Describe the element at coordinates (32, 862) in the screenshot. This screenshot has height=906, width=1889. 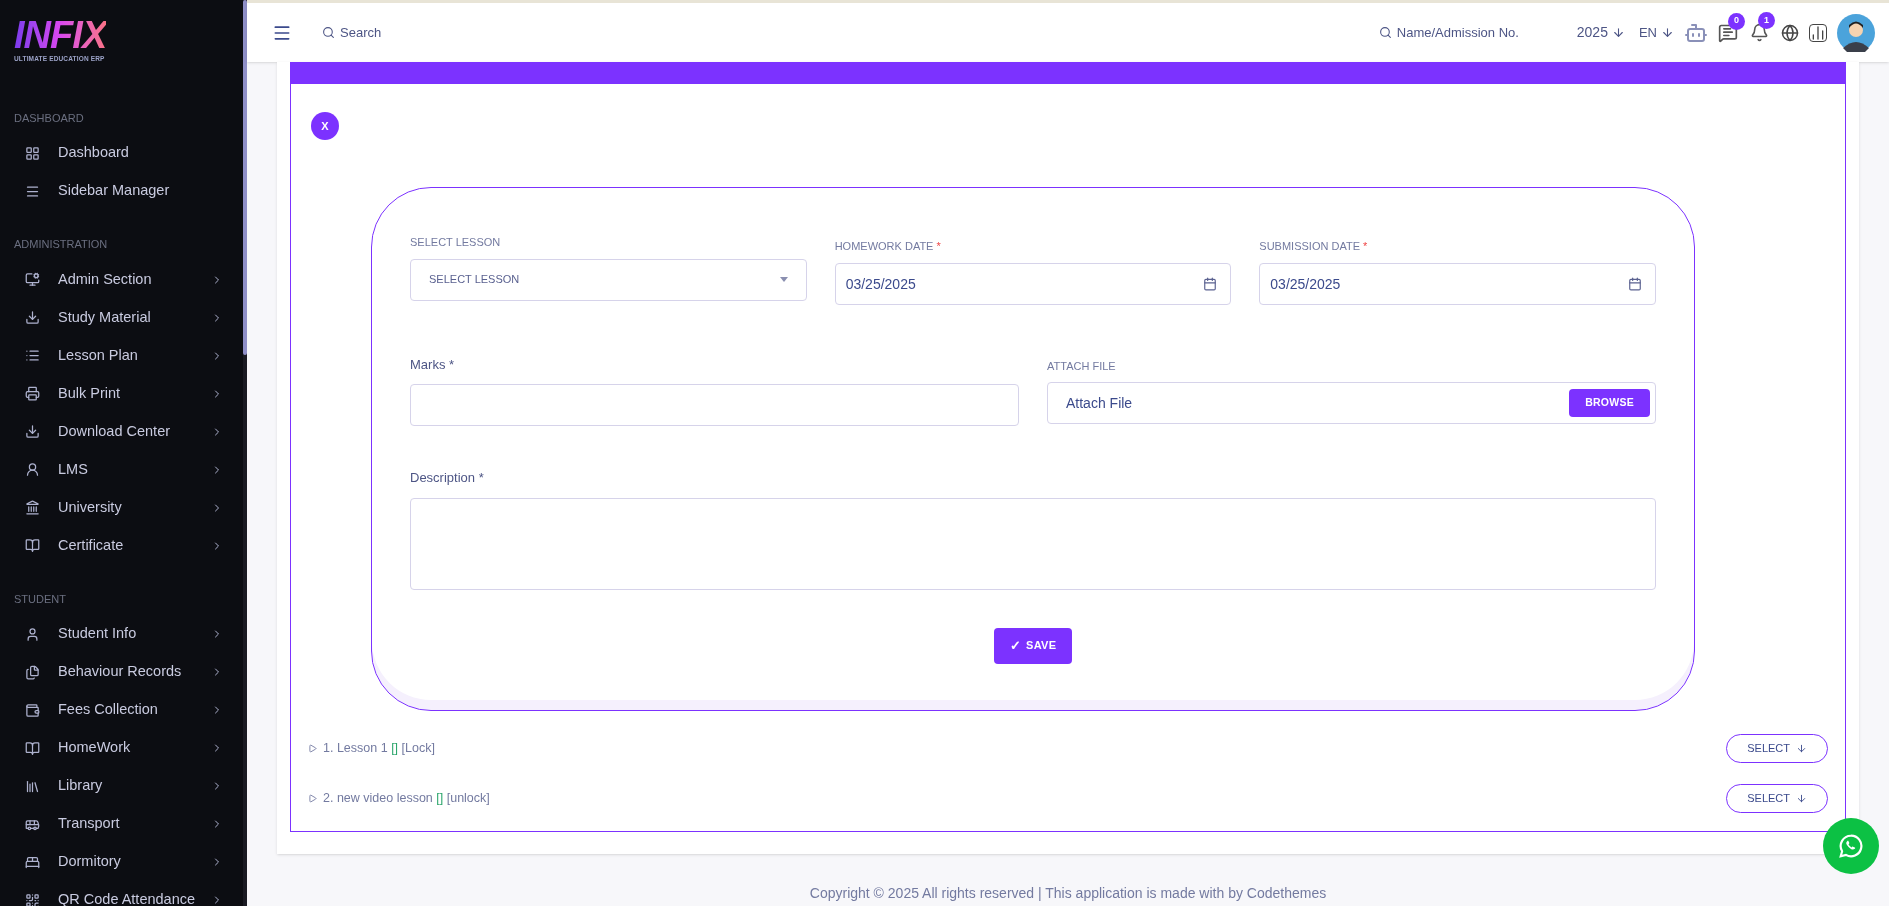
I see `bed-icon` at that location.